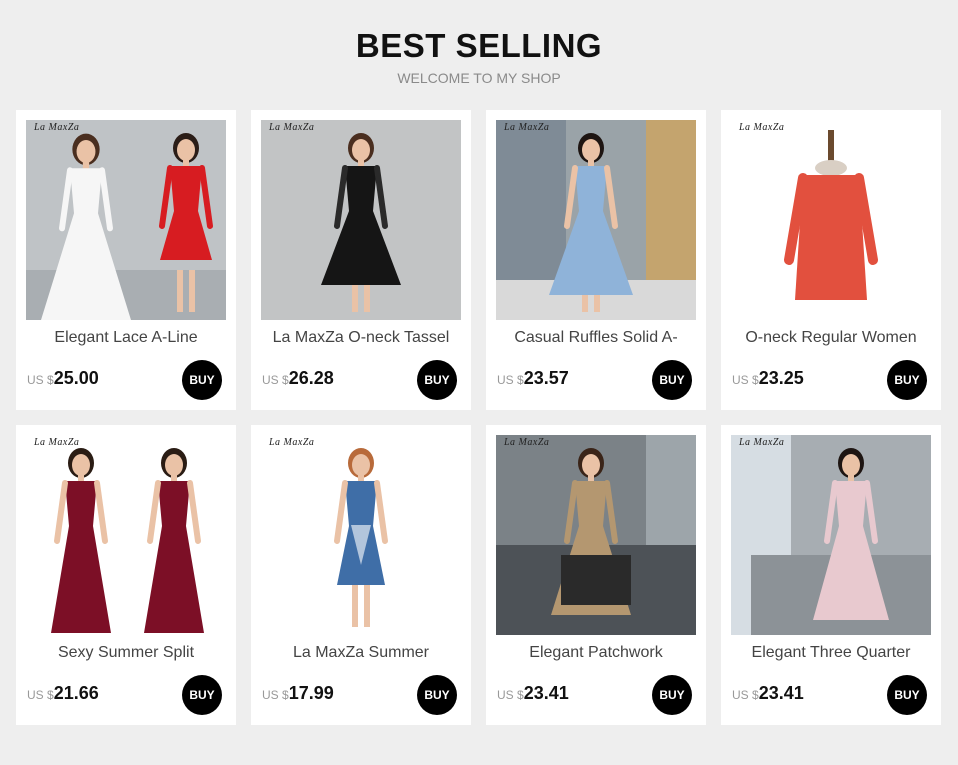 Image resolution: width=958 pixels, height=765 pixels. I want to click on price-value: 21.66, so click(76, 693).